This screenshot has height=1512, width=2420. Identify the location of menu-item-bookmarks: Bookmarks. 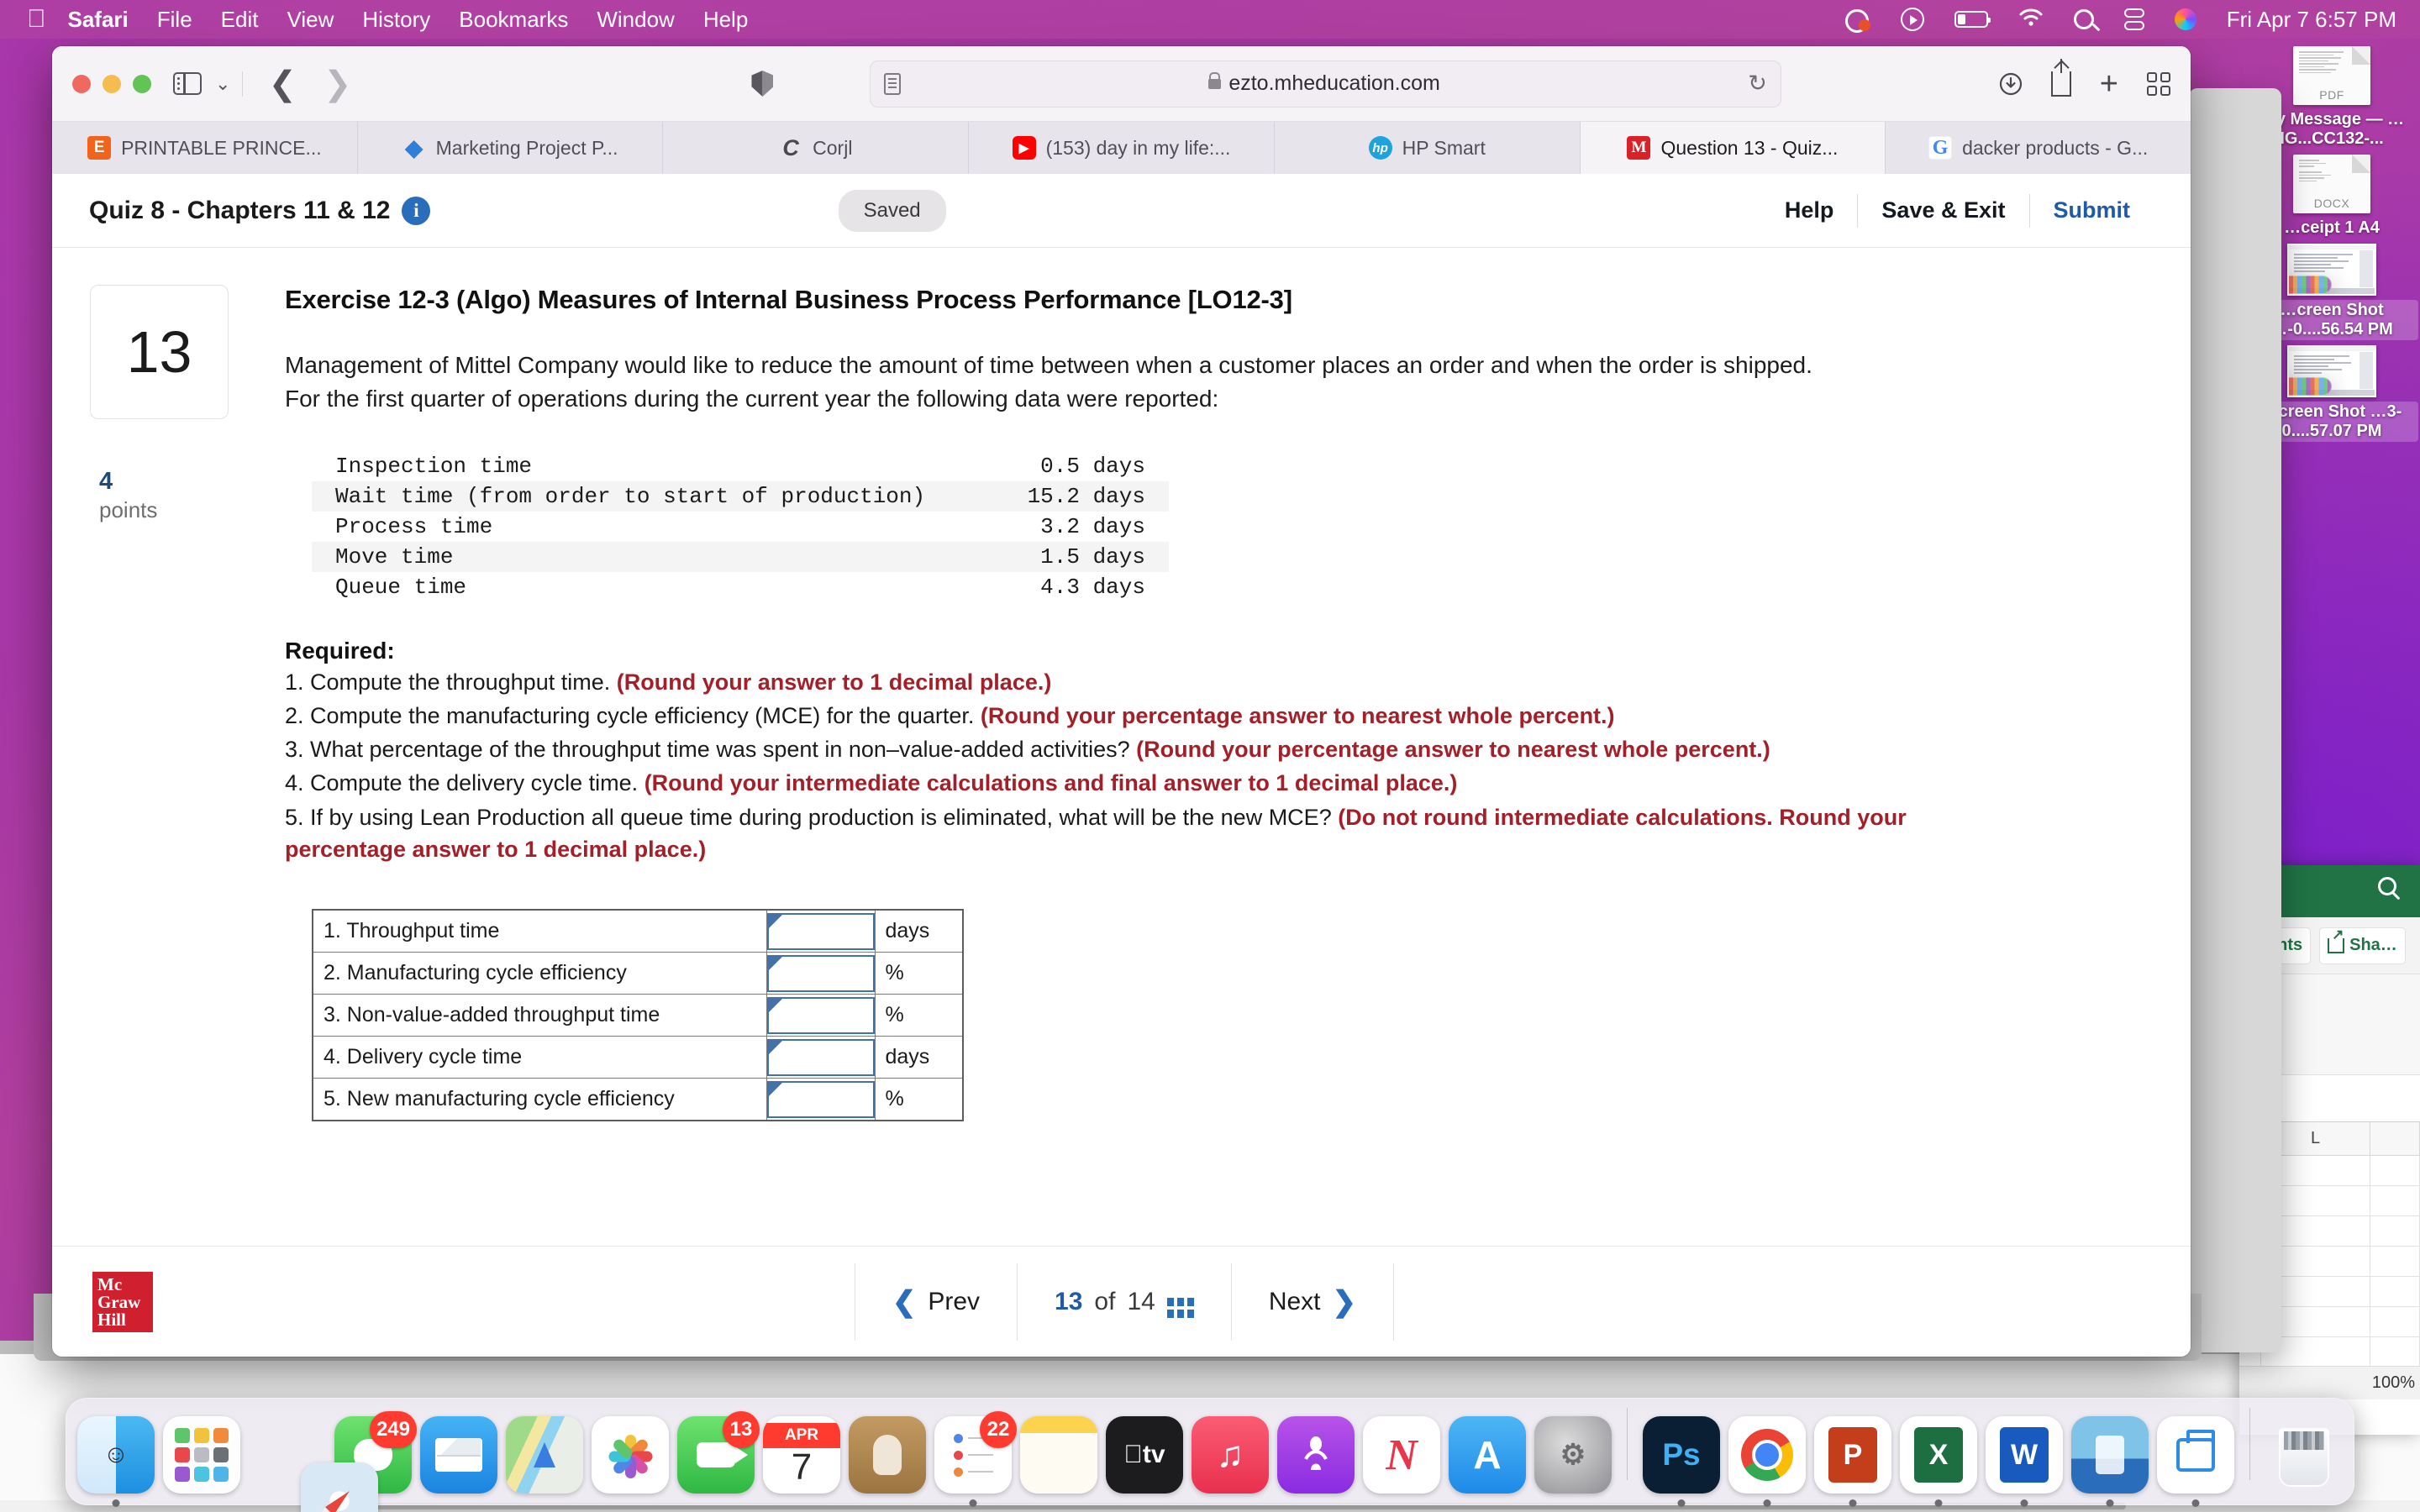
(513, 20).